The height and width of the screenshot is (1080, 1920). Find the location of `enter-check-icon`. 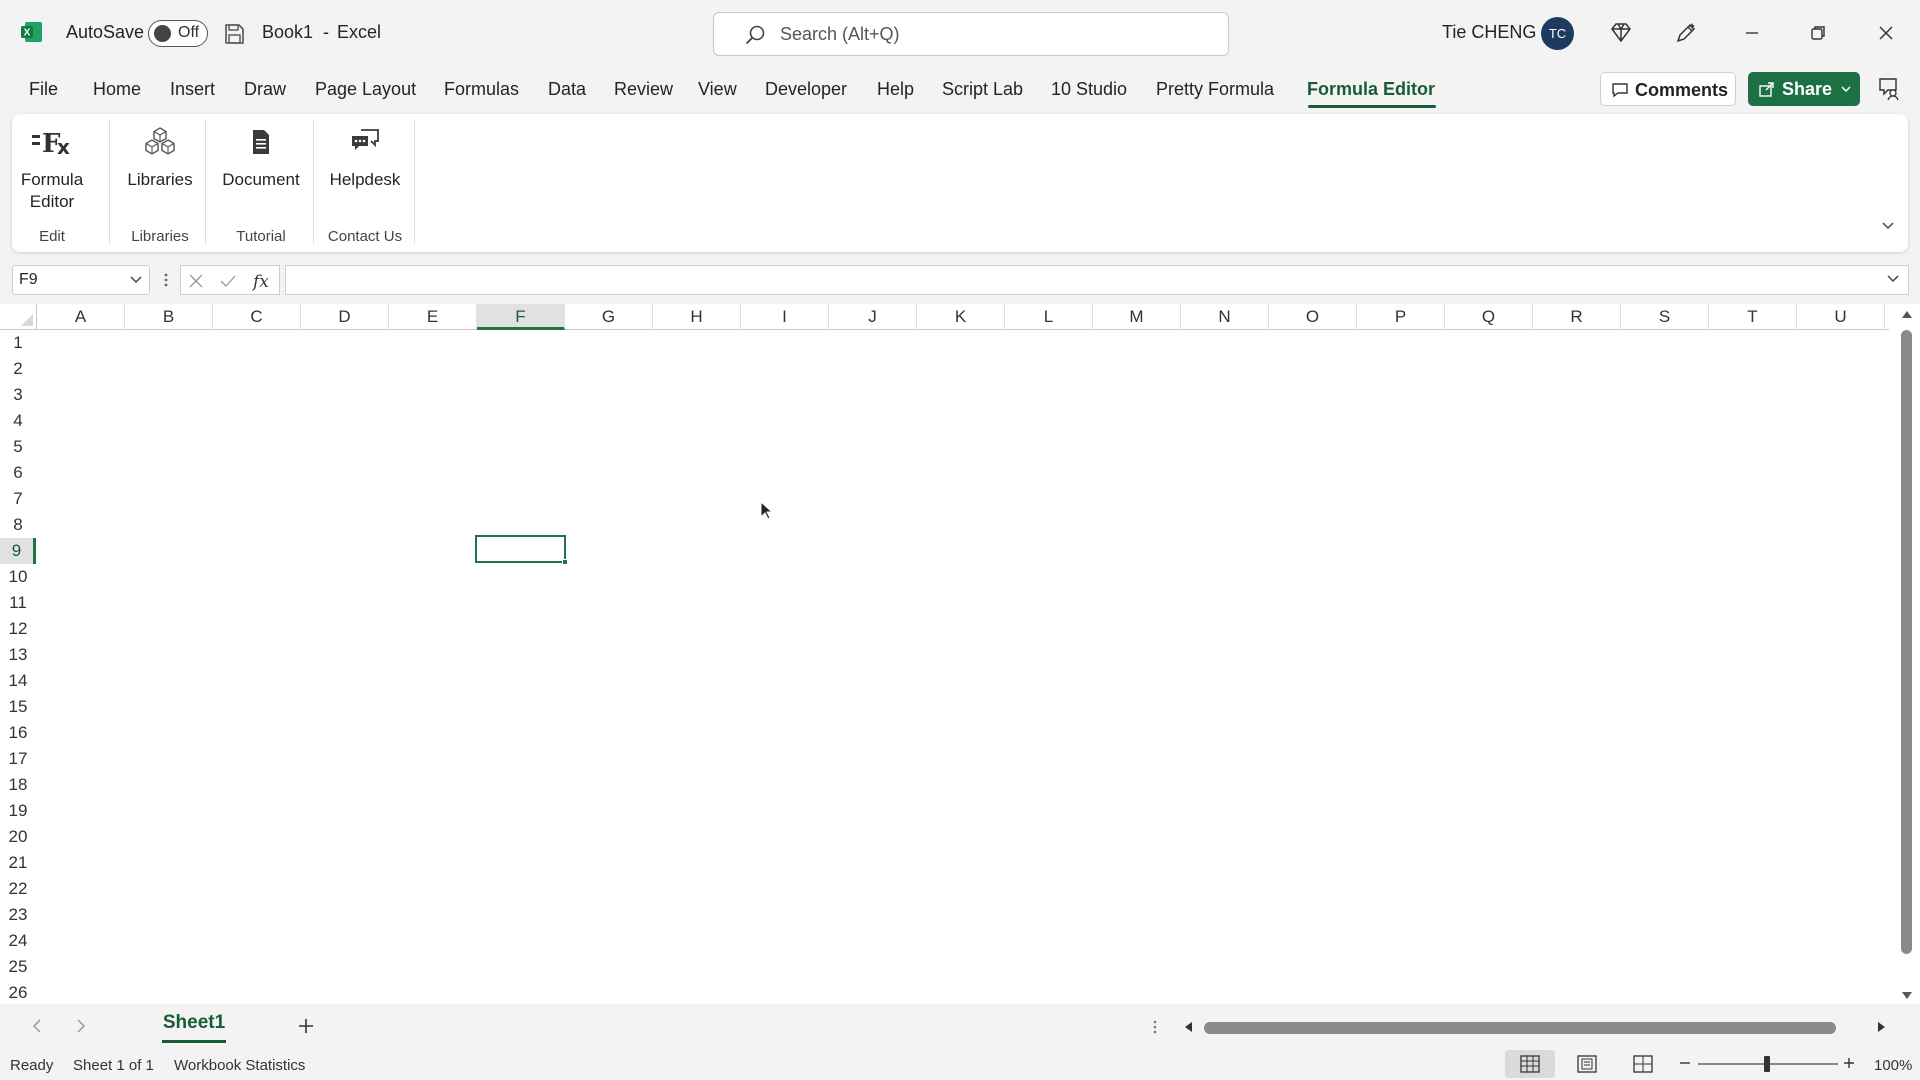

enter-check-icon is located at coordinates (228, 281).